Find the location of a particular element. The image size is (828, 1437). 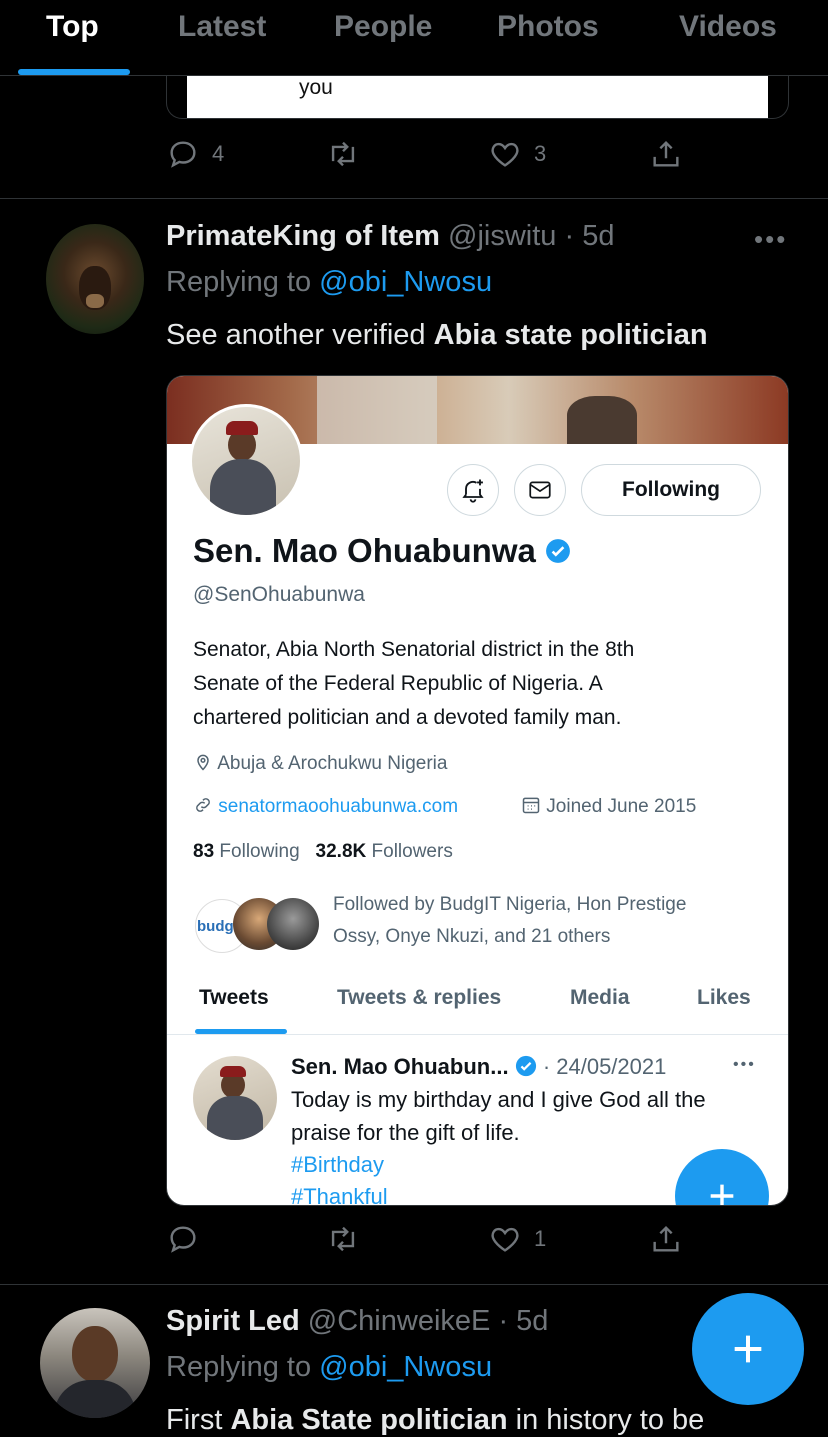

author-name: PrimateKing of Item is located at coordinates (303, 236).